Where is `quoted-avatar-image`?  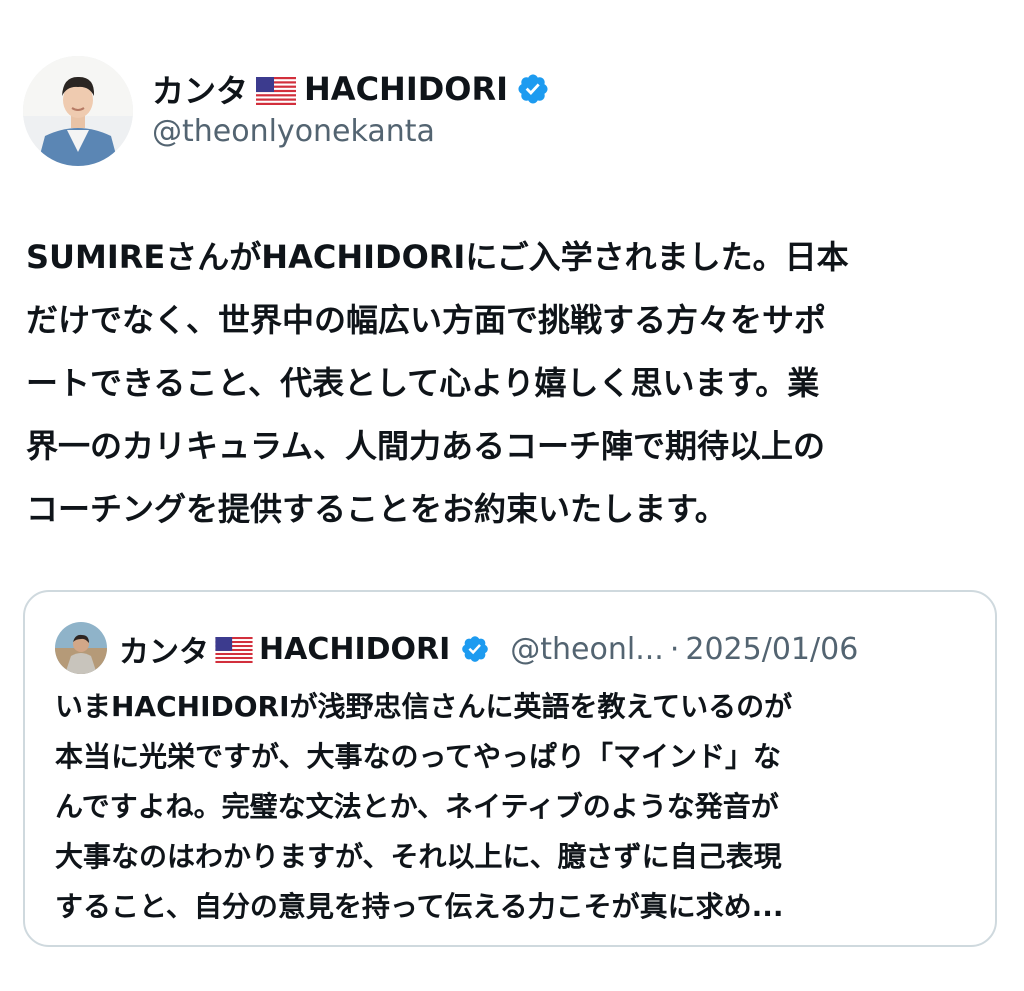
quoted-avatar-image is located at coordinates (81, 648).